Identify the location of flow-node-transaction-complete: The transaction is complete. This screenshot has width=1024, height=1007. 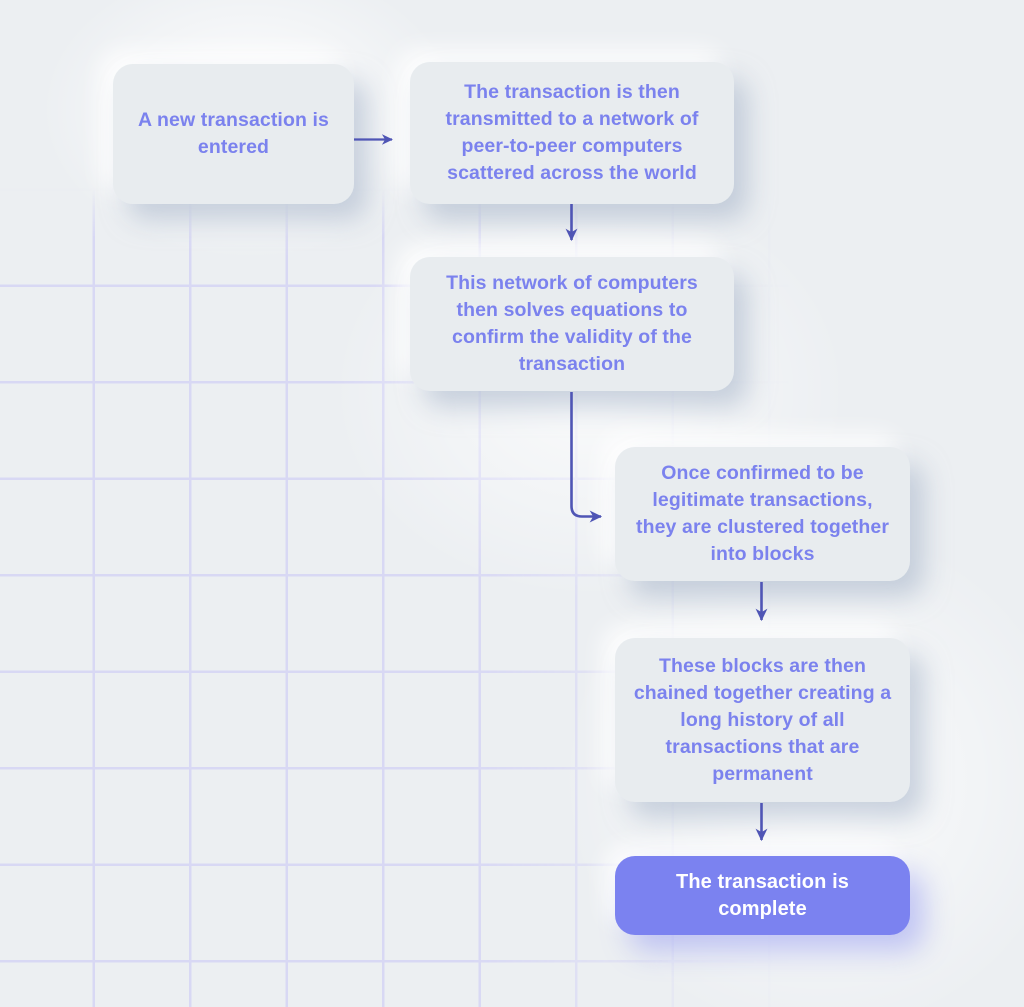
(762, 895).